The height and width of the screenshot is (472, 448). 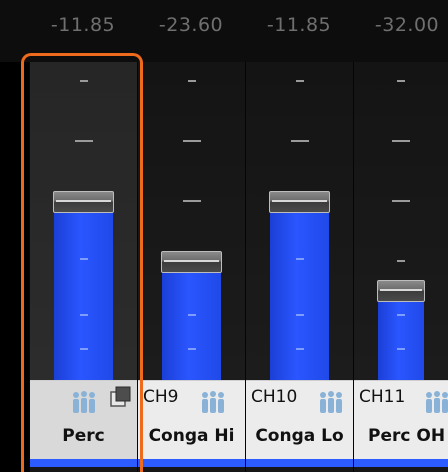 I want to click on level-readout-bar: -11.85 -23.60 -11.85 -32.00, so click(x=224, y=31).